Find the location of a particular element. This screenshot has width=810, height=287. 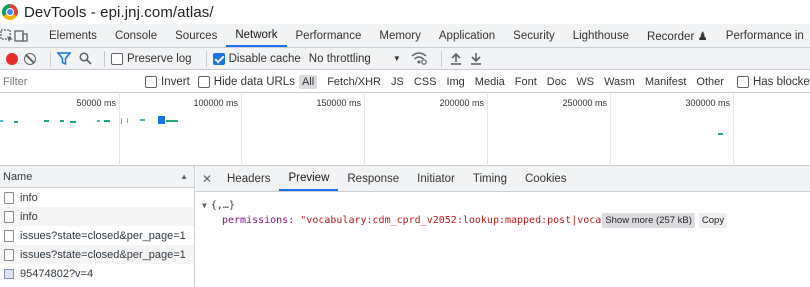

type-filter-img: Img is located at coordinates (455, 82).